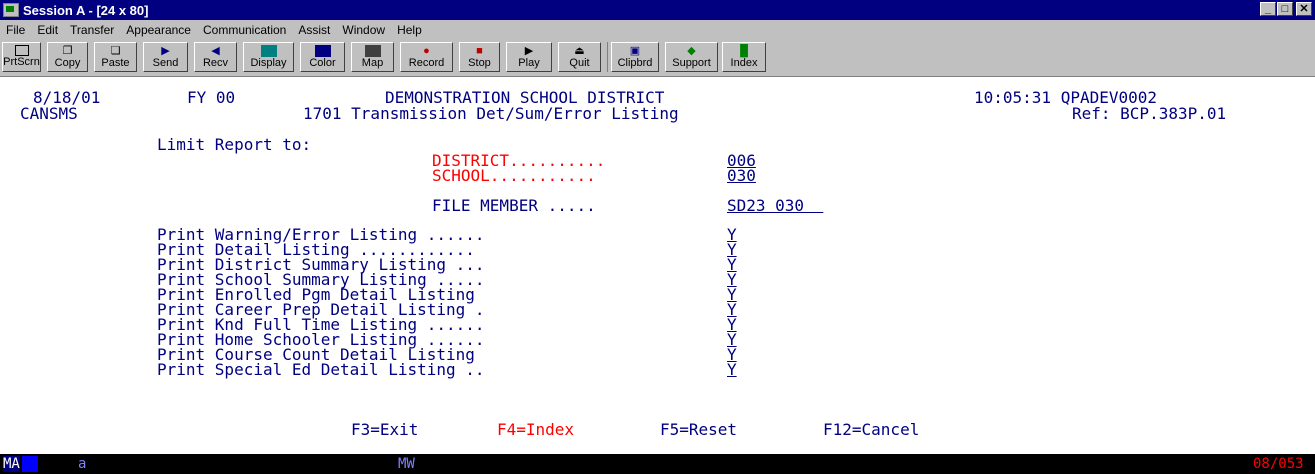 The image size is (1315, 474). Describe the element at coordinates (47, 30) in the screenshot. I see `menu-edit: Edit` at that location.